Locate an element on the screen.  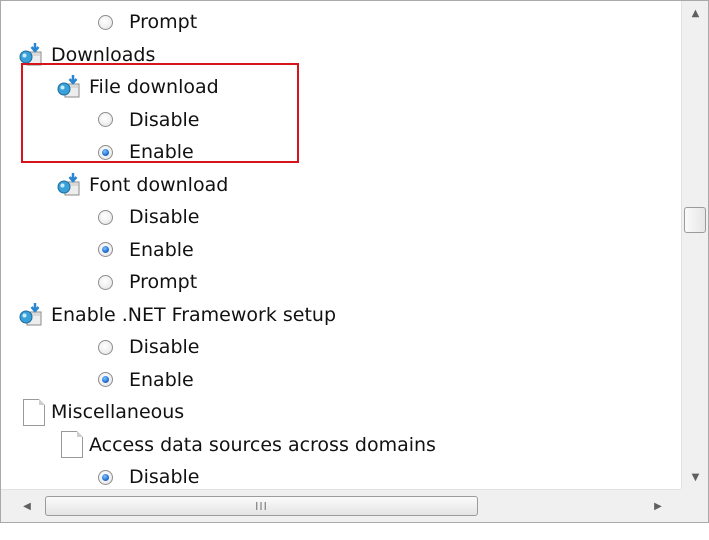
arrow-right-icon: ▶ is located at coordinates (658, 506).